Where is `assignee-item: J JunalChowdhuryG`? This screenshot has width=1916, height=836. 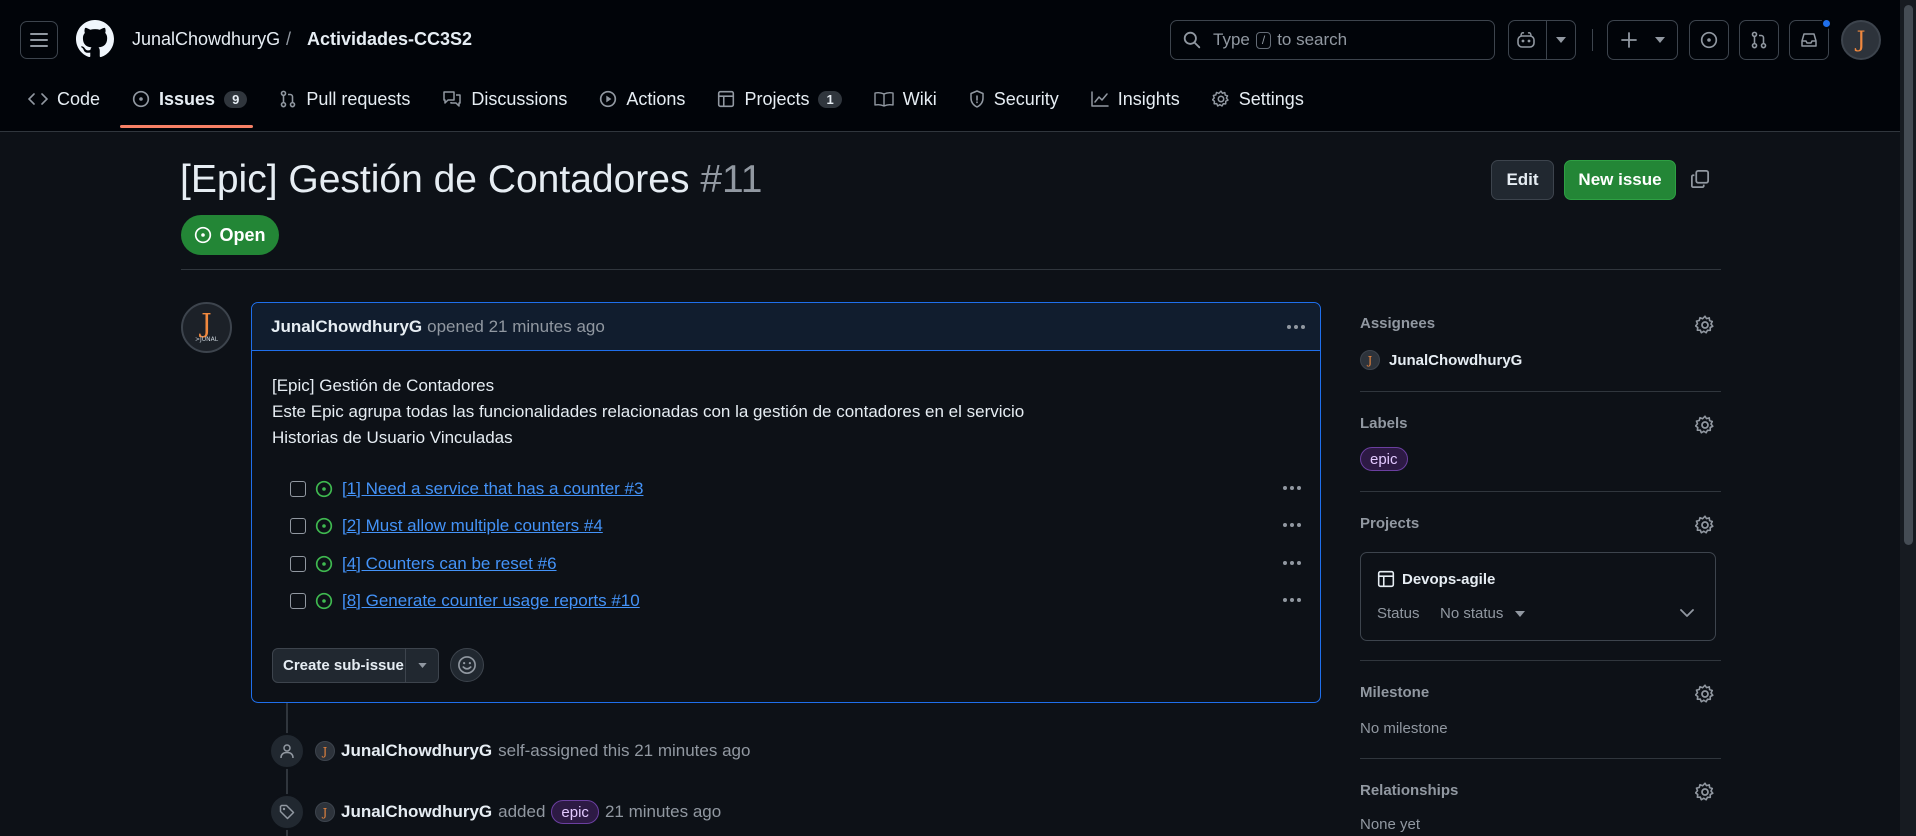 assignee-item: J JunalChowdhuryG is located at coordinates (1441, 360).